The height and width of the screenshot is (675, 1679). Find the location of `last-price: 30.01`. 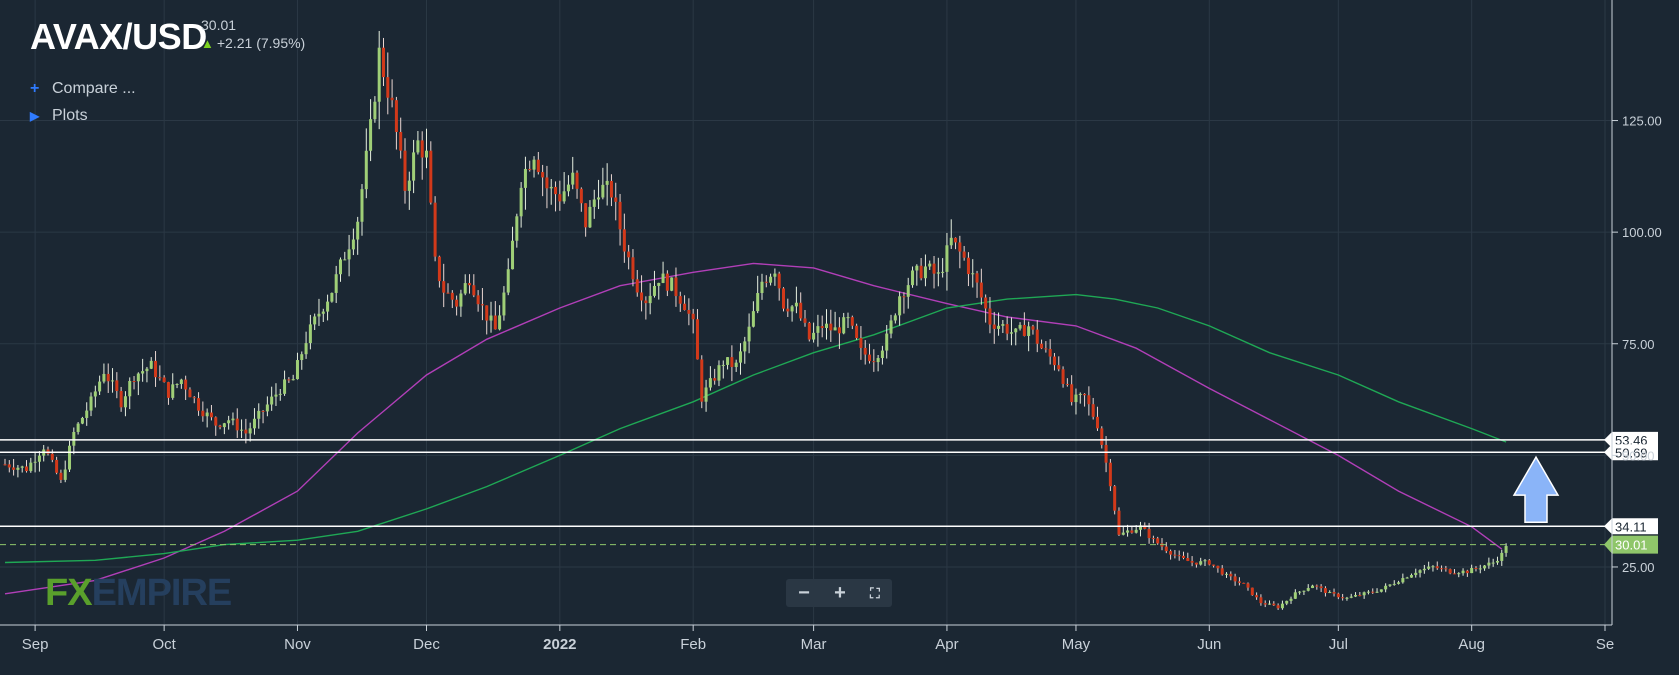

last-price: 30.01 is located at coordinates (219, 25).